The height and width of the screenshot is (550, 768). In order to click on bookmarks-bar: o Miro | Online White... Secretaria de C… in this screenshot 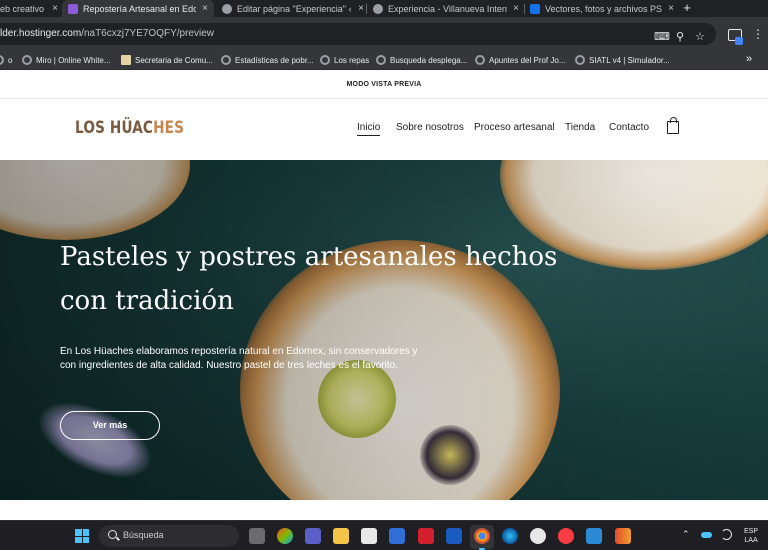, I will do `click(384, 60)`.